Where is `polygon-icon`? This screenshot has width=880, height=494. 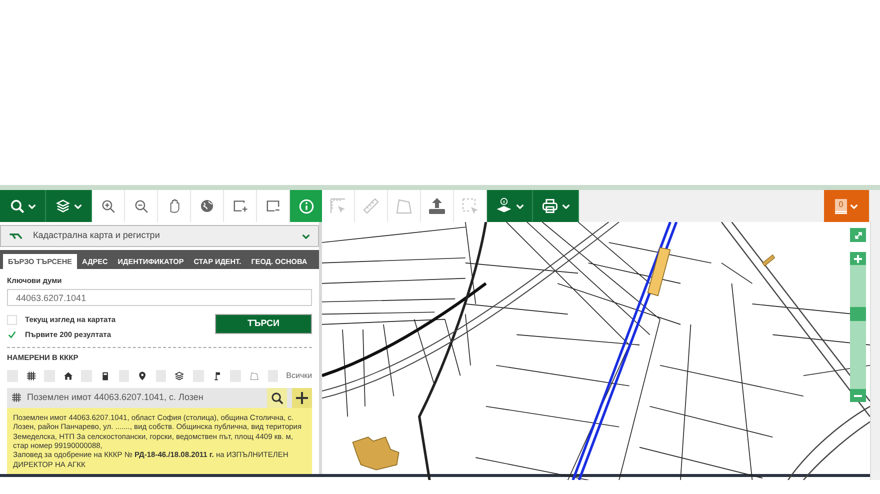
polygon-icon is located at coordinates (254, 376).